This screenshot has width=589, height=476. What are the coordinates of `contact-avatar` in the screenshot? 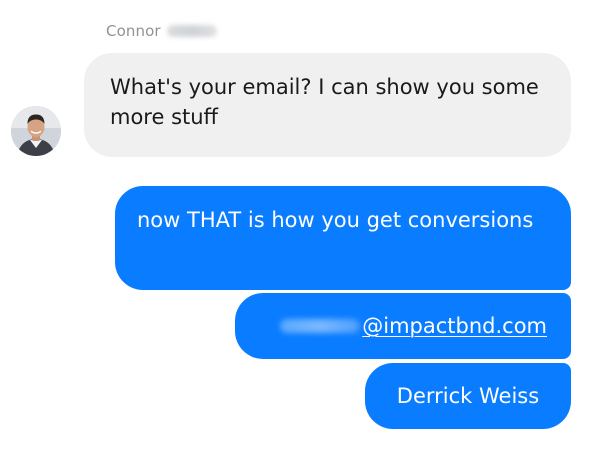 It's located at (36, 131).